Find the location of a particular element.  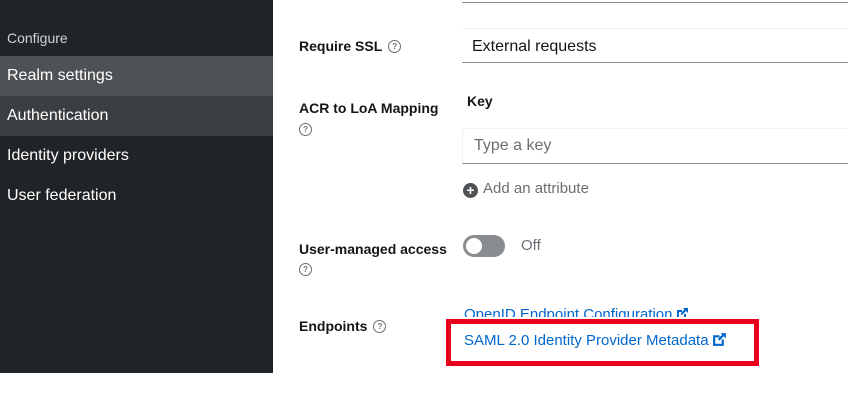

acr-mapping-label: ACR to LoA Mapping is located at coordinates (369, 108).